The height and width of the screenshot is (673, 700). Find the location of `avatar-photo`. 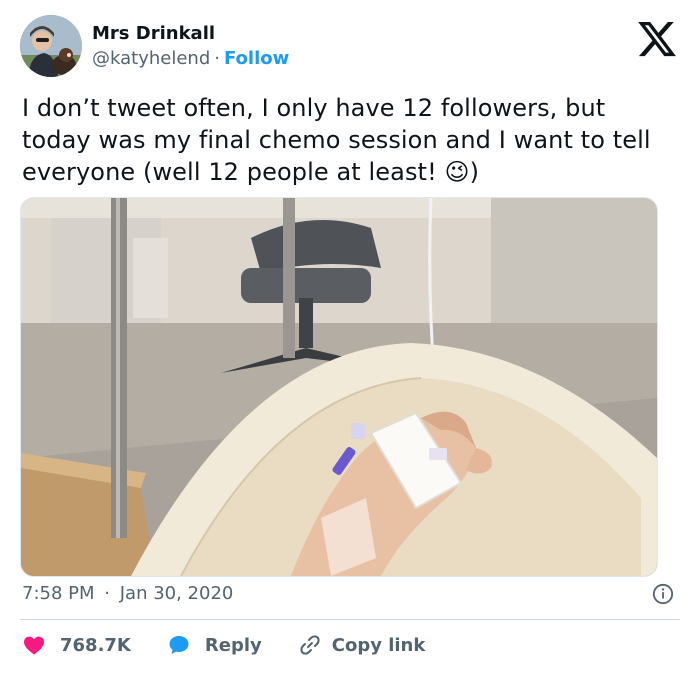

avatar-photo is located at coordinates (51, 46).